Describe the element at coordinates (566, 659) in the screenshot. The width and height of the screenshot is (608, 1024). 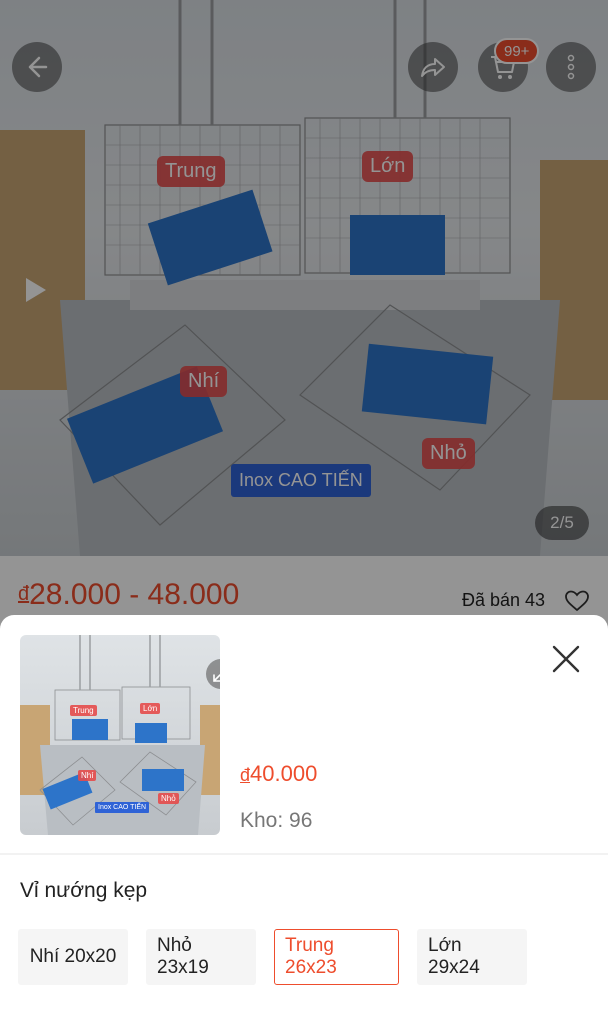
I see `close-icon` at that location.